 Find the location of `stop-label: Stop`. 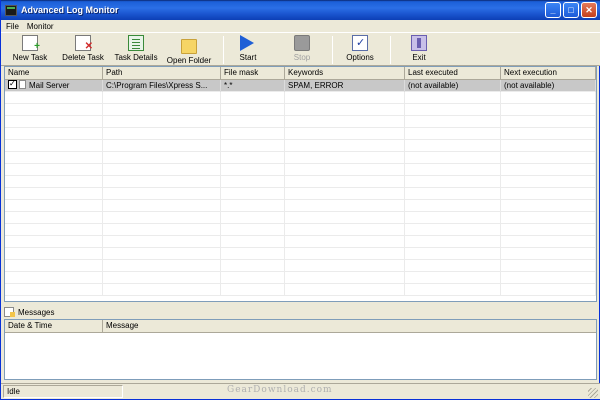

stop-label: Stop is located at coordinates (302, 57).